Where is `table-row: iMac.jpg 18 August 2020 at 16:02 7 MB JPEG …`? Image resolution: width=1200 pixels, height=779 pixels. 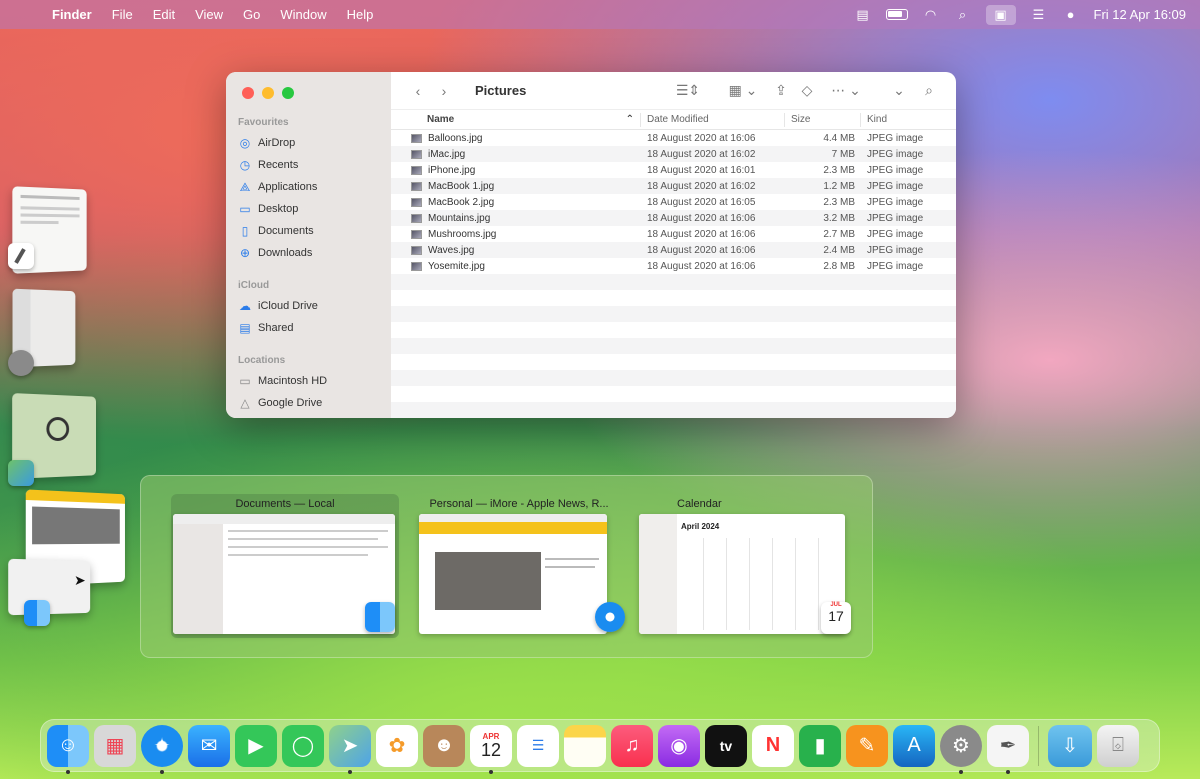
table-row: iMac.jpg 18 August 2020 at 16:02 7 MB JPEG … is located at coordinates (673, 154).